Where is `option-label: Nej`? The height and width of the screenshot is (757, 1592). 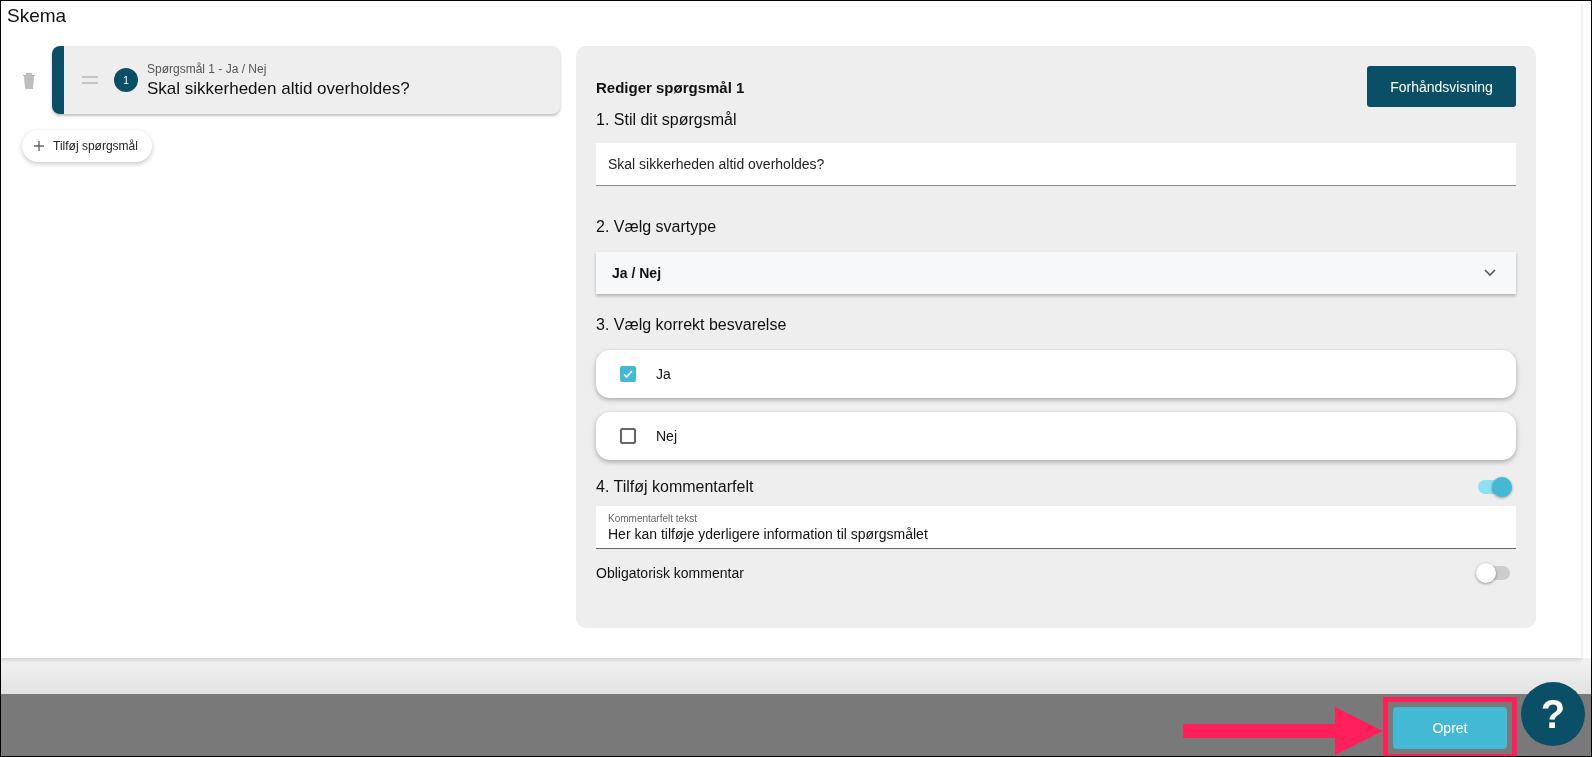
option-label: Nej is located at coordinates (666, 436).